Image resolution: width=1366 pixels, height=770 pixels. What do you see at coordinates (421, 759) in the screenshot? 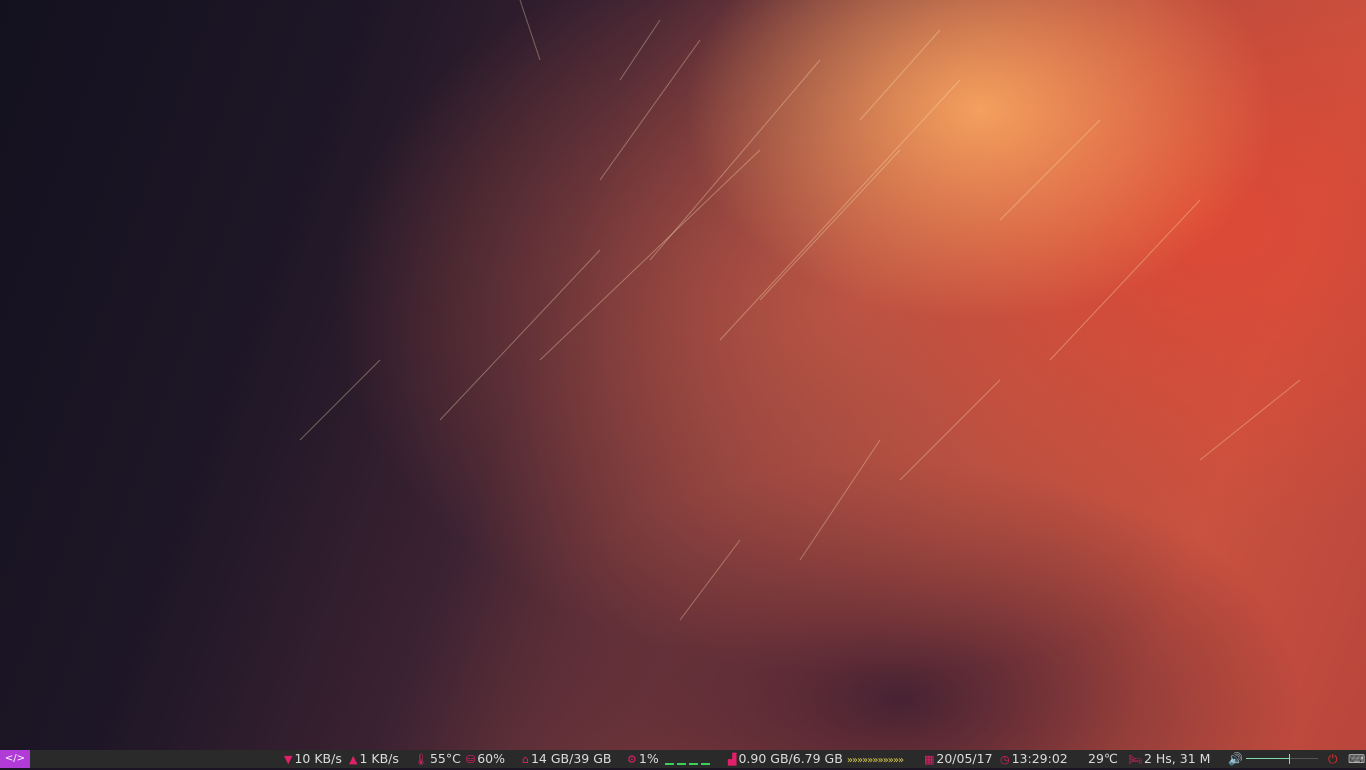
I see `thermometer-icon: 🌡` at bounding box center [421, 759].